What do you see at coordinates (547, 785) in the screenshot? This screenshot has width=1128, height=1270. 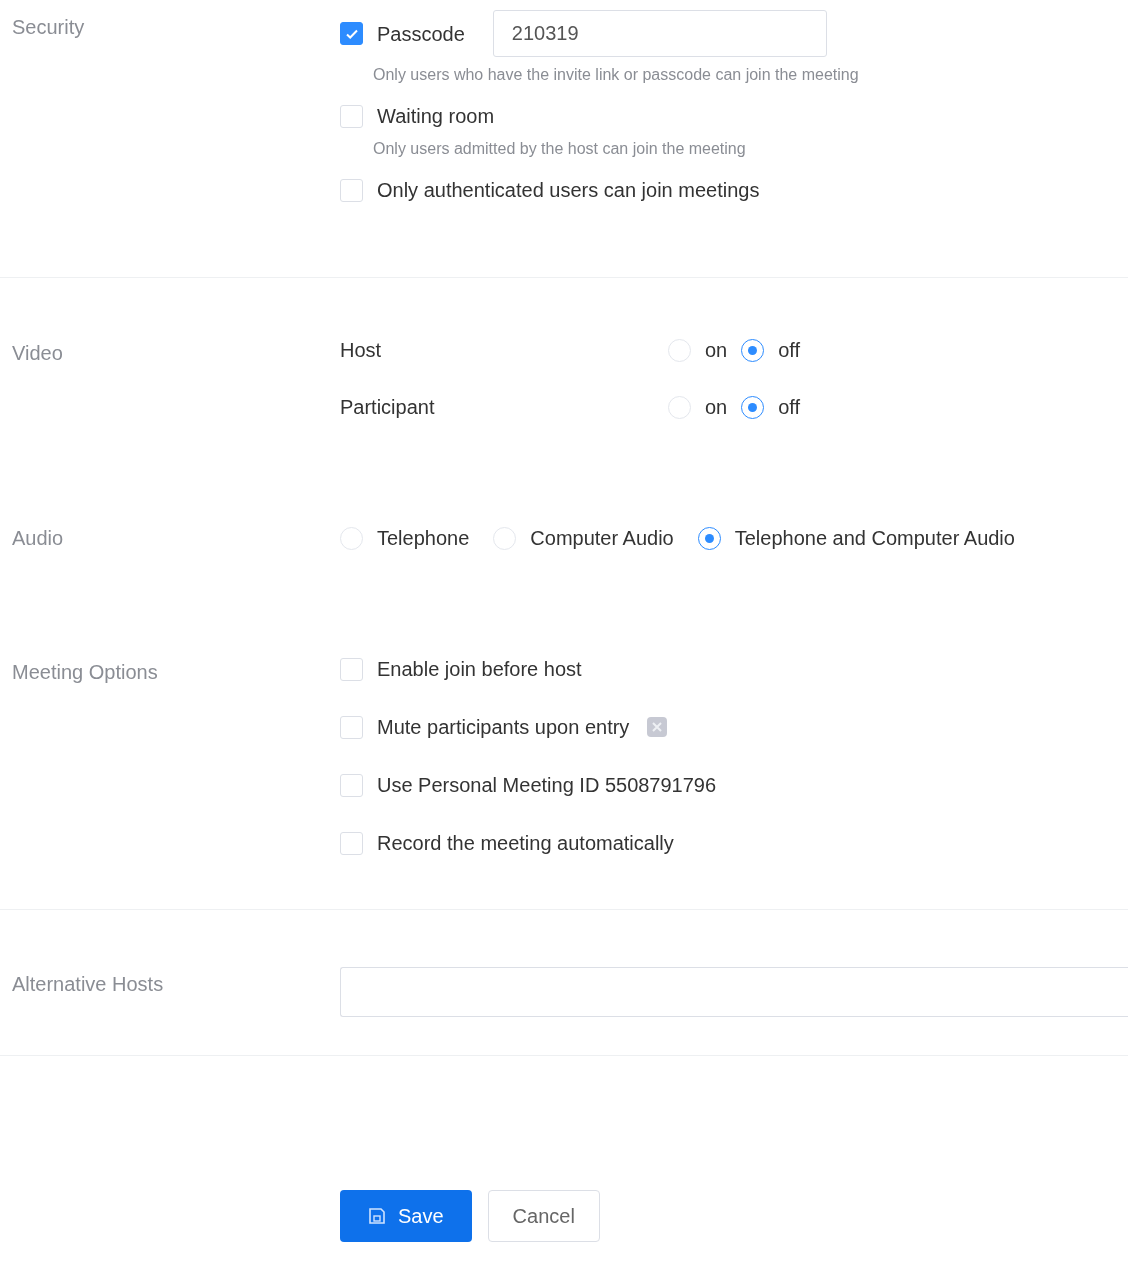 I see `option-label: Use Personal Meeting ID 5508791796` at bounding box center [547, 785].